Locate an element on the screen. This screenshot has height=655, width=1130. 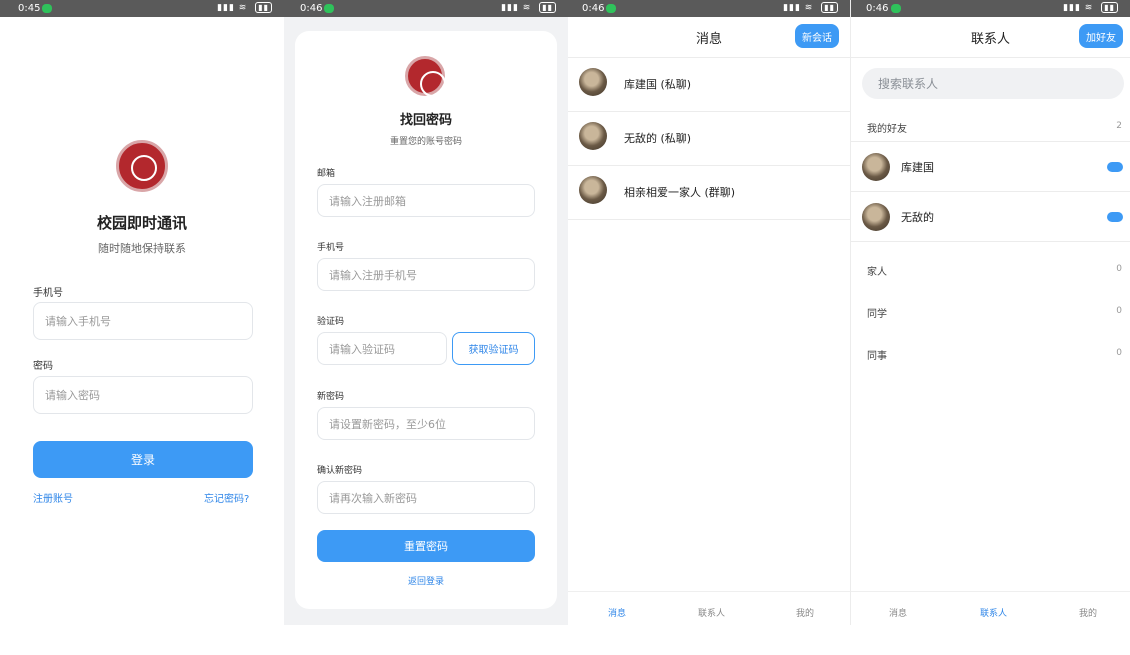
recover-title: 找回密码 is located at coordinates (425, 120).